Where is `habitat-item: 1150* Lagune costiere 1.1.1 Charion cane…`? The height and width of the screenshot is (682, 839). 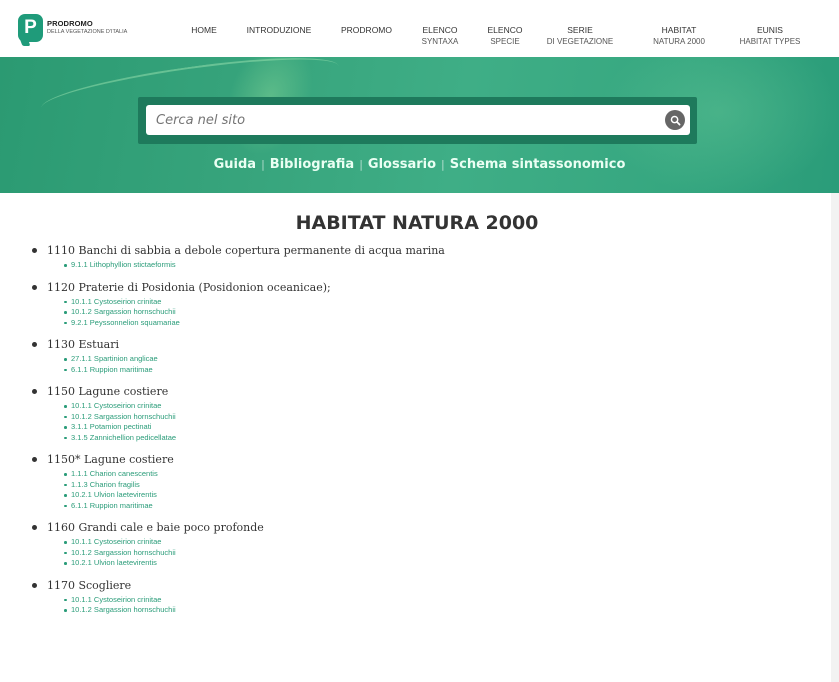 habitat-item: 1150* Lagune costiere 1.1.1 Charion cane… is located at coordinates (425, 481).